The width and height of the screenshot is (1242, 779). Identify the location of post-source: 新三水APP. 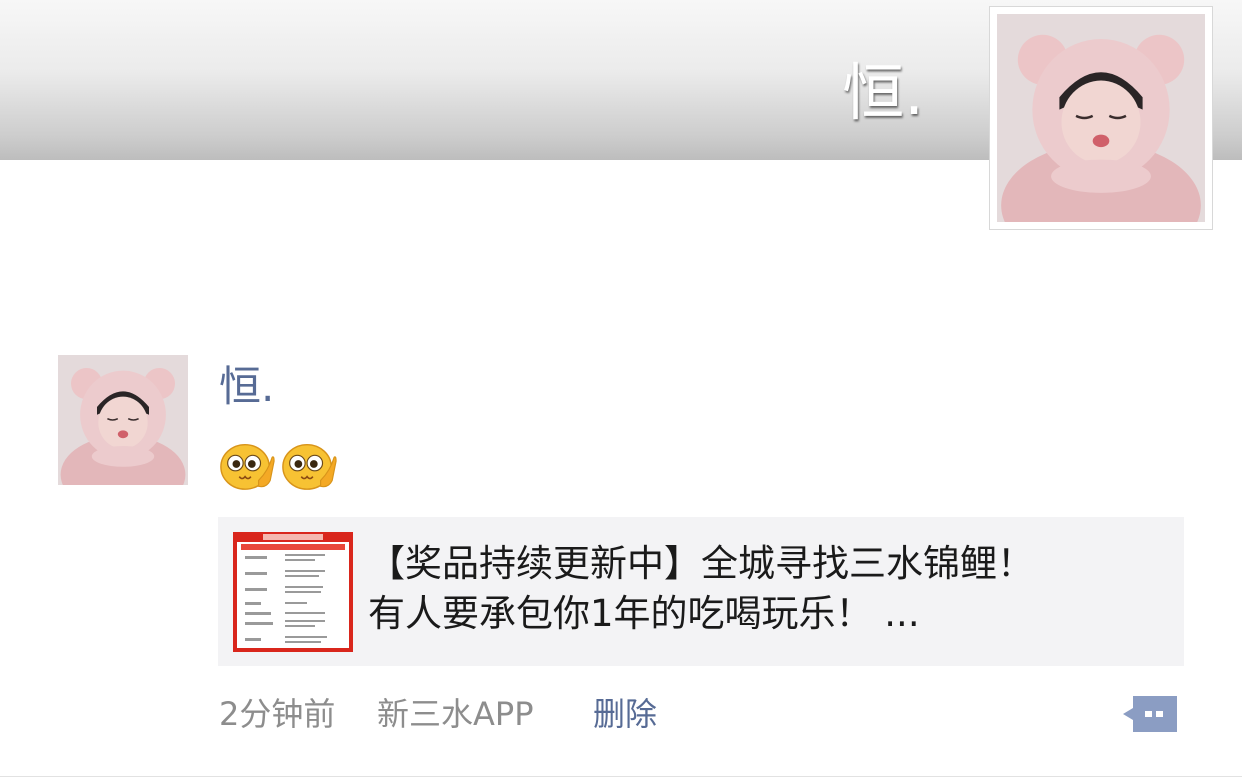
(455, 714).